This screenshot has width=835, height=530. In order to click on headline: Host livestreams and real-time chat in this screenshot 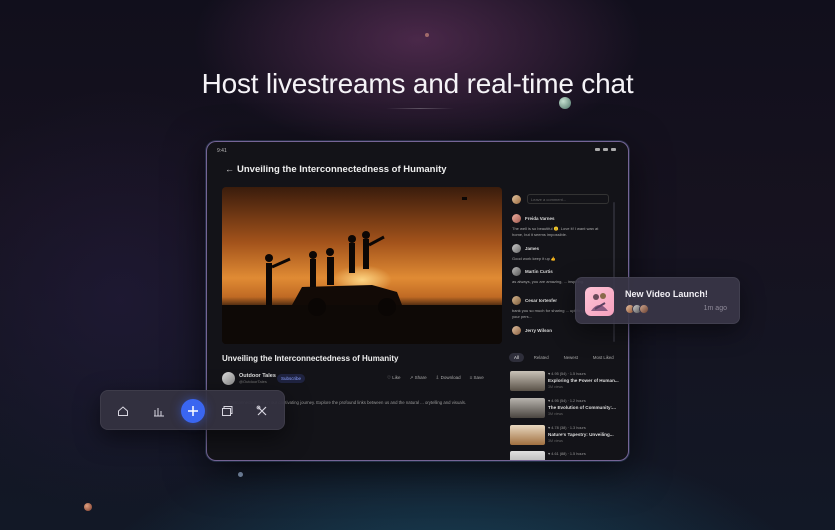, I will do `click(417, 83)`.